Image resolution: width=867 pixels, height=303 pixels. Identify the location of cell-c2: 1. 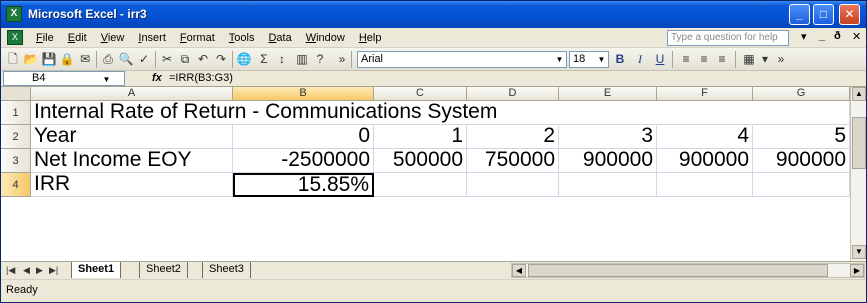
(420, 137).